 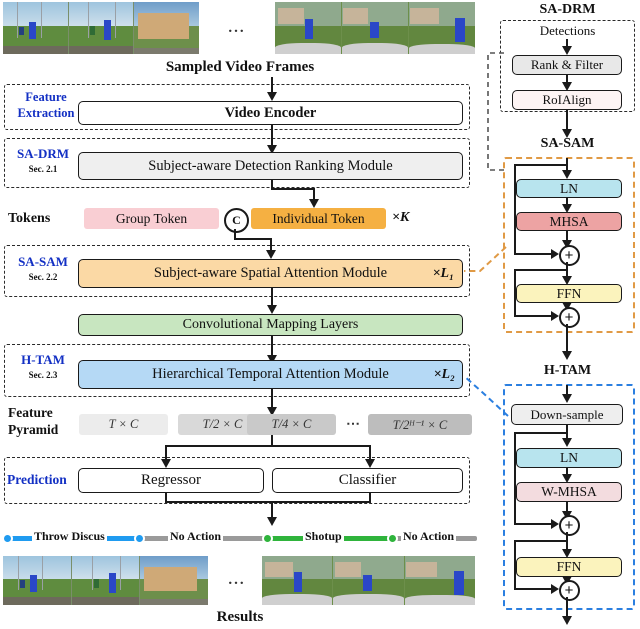 What do you see at coordinates (43, 359) in the screenshot?
I see `h-tam-label: H-TAM` at bounding box center [43, 359].